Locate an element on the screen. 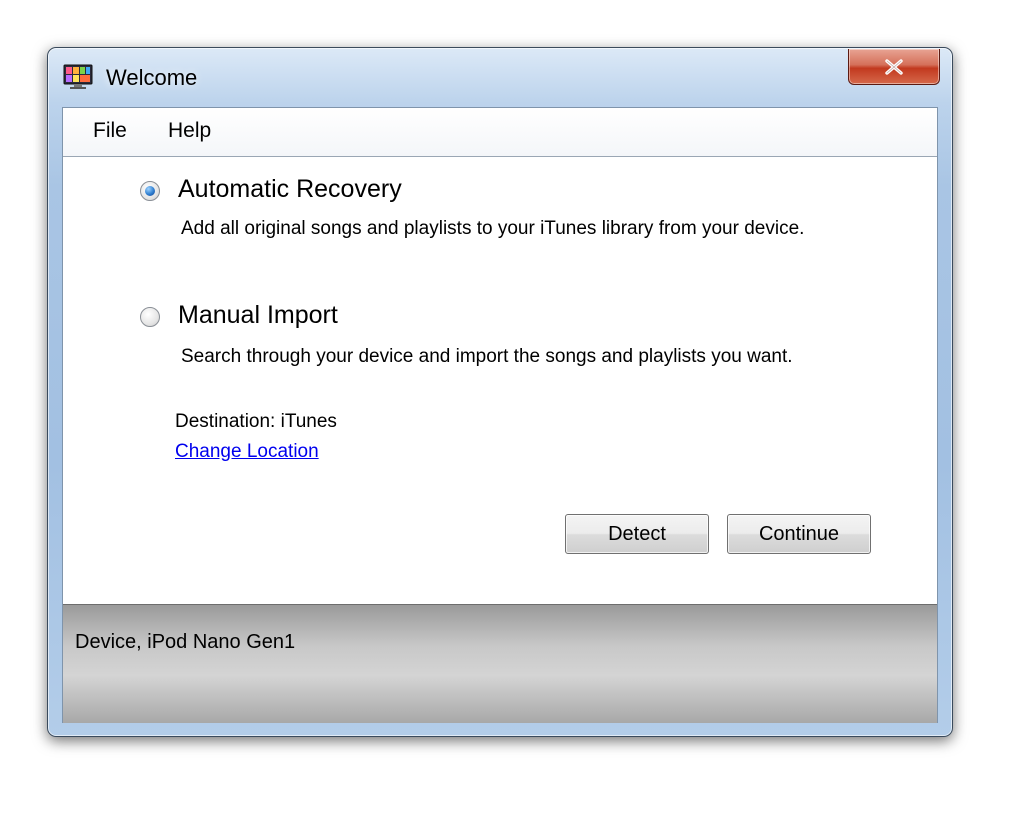  window-title: Welcome is located at coordinates (152, 77).